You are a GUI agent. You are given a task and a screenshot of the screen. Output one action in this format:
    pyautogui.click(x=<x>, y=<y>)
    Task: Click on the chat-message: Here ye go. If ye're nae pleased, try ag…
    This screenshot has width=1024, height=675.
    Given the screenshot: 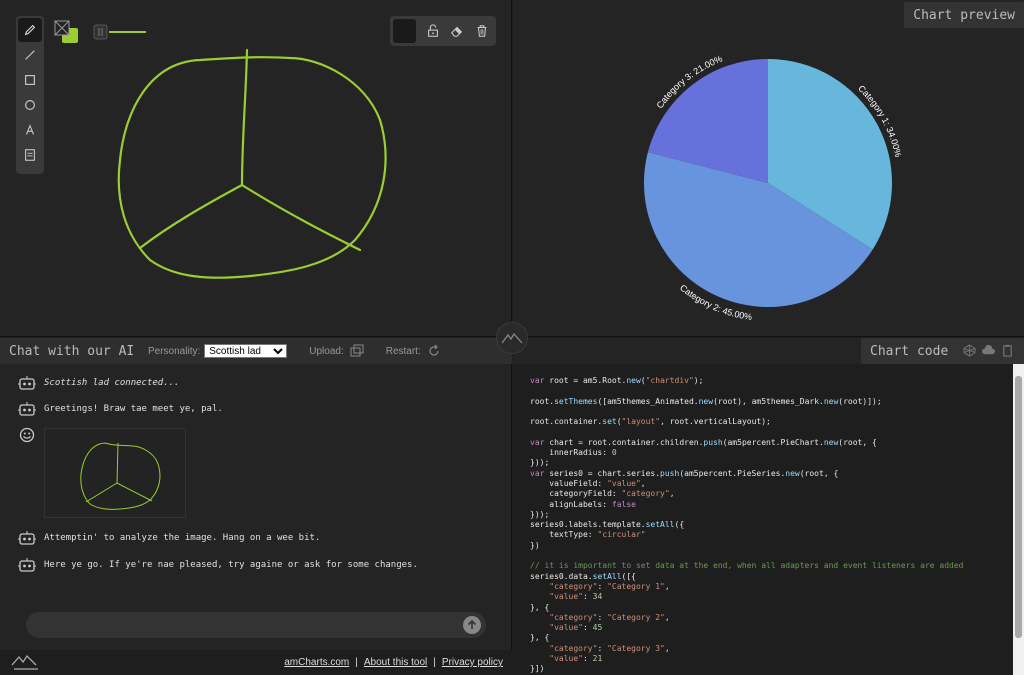 What is the action you would take?
    pyautogui.click(x=218, y=565)
    